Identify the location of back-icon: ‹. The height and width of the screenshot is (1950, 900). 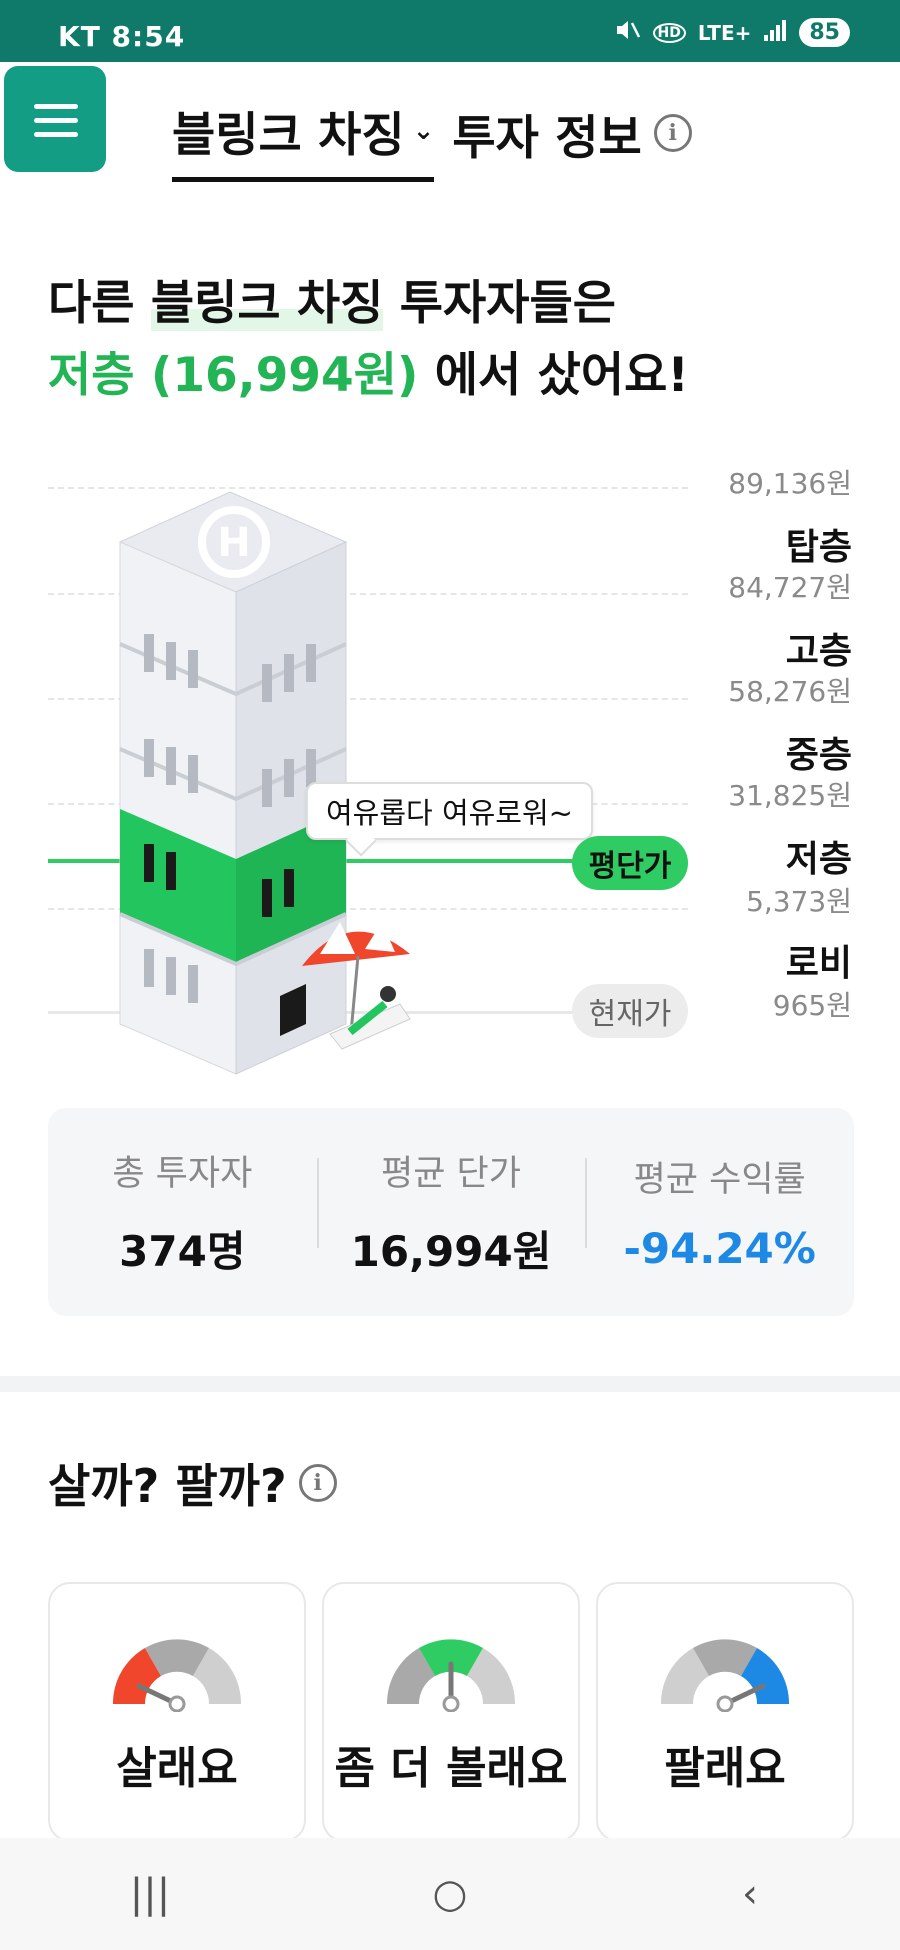
(750, 1894).